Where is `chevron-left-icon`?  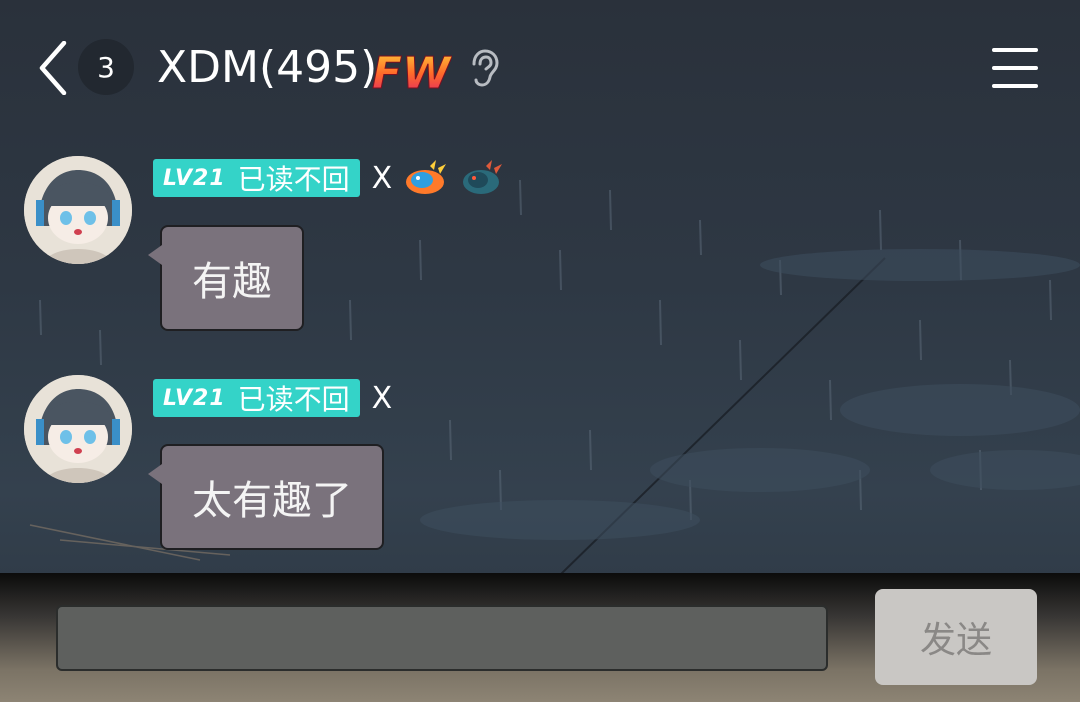 chevron-left-icon is located at coordinates (53, 68).